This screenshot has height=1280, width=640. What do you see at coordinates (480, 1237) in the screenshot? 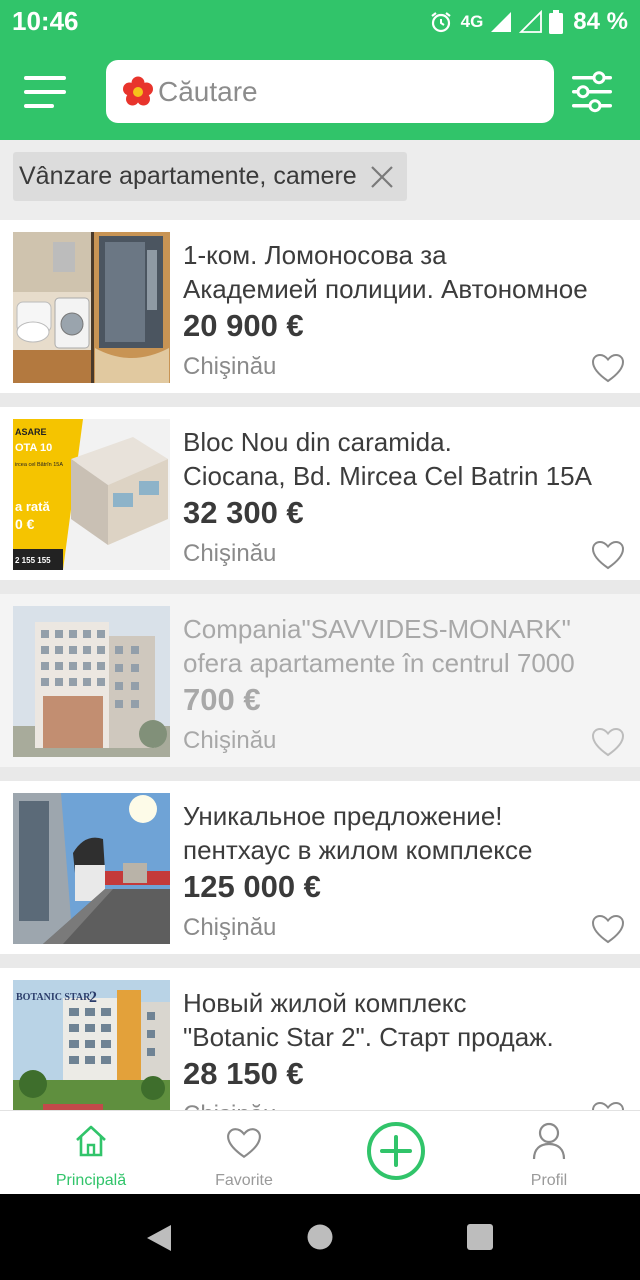
I see `recents-icon` at bounding box center [480, 1237].